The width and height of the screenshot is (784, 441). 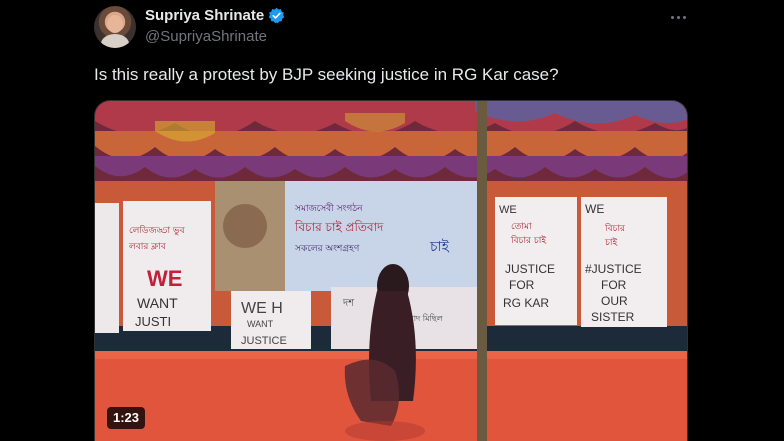 I want to click on poster-want-left: WANT, so click(x=157, y=303).